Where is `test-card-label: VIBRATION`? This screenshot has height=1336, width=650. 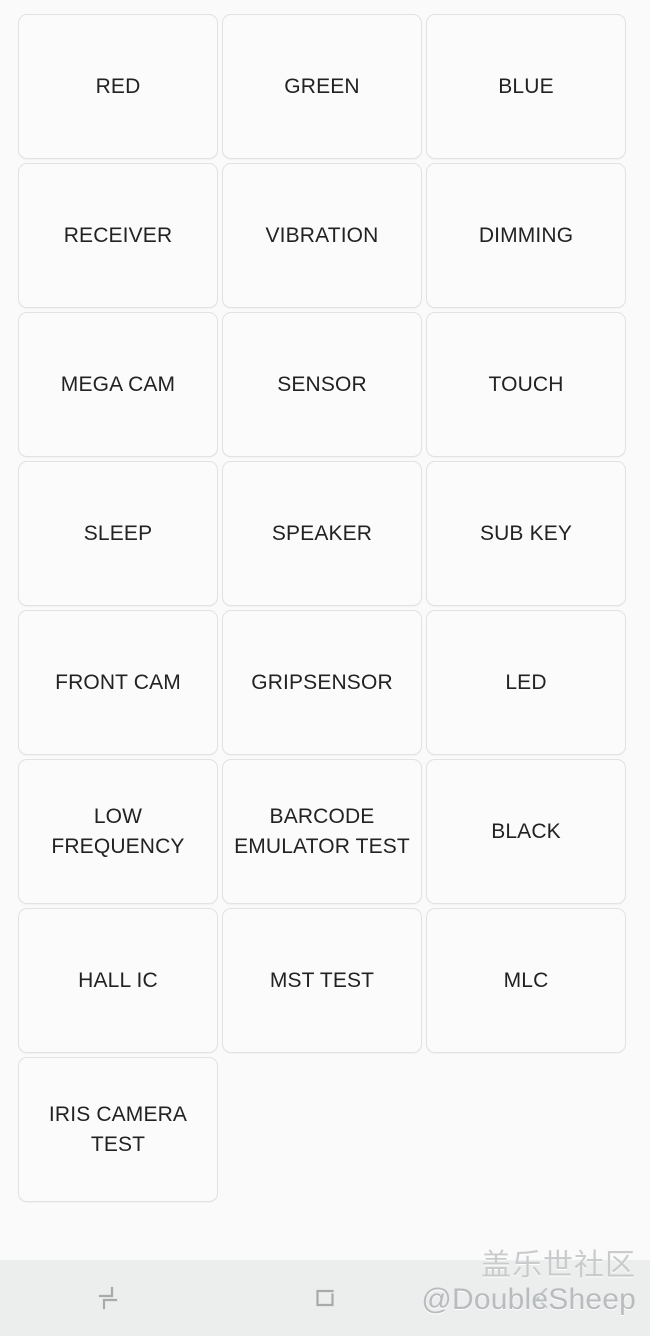 test-card-label: VIBRATION is located at coordinates (322, 235).